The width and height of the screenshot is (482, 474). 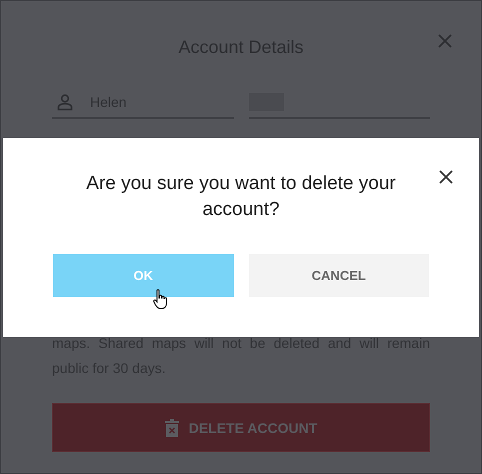 I want to click on close-icon, so click(x=446, y=177).